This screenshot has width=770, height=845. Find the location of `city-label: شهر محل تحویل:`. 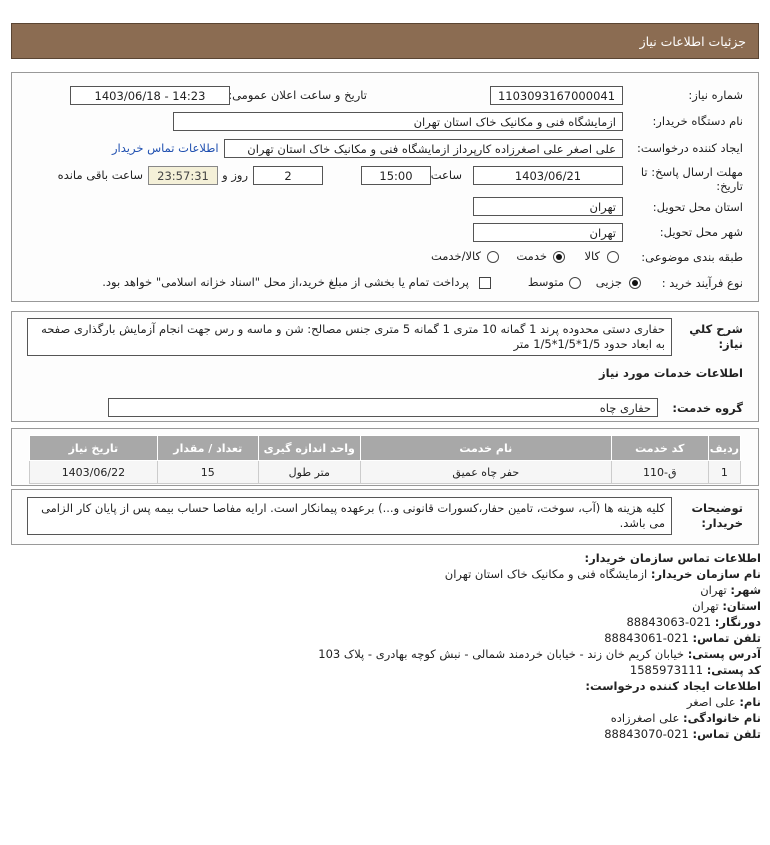

city-label: شهر محل تحویل: is located at coordinates (701, 232).